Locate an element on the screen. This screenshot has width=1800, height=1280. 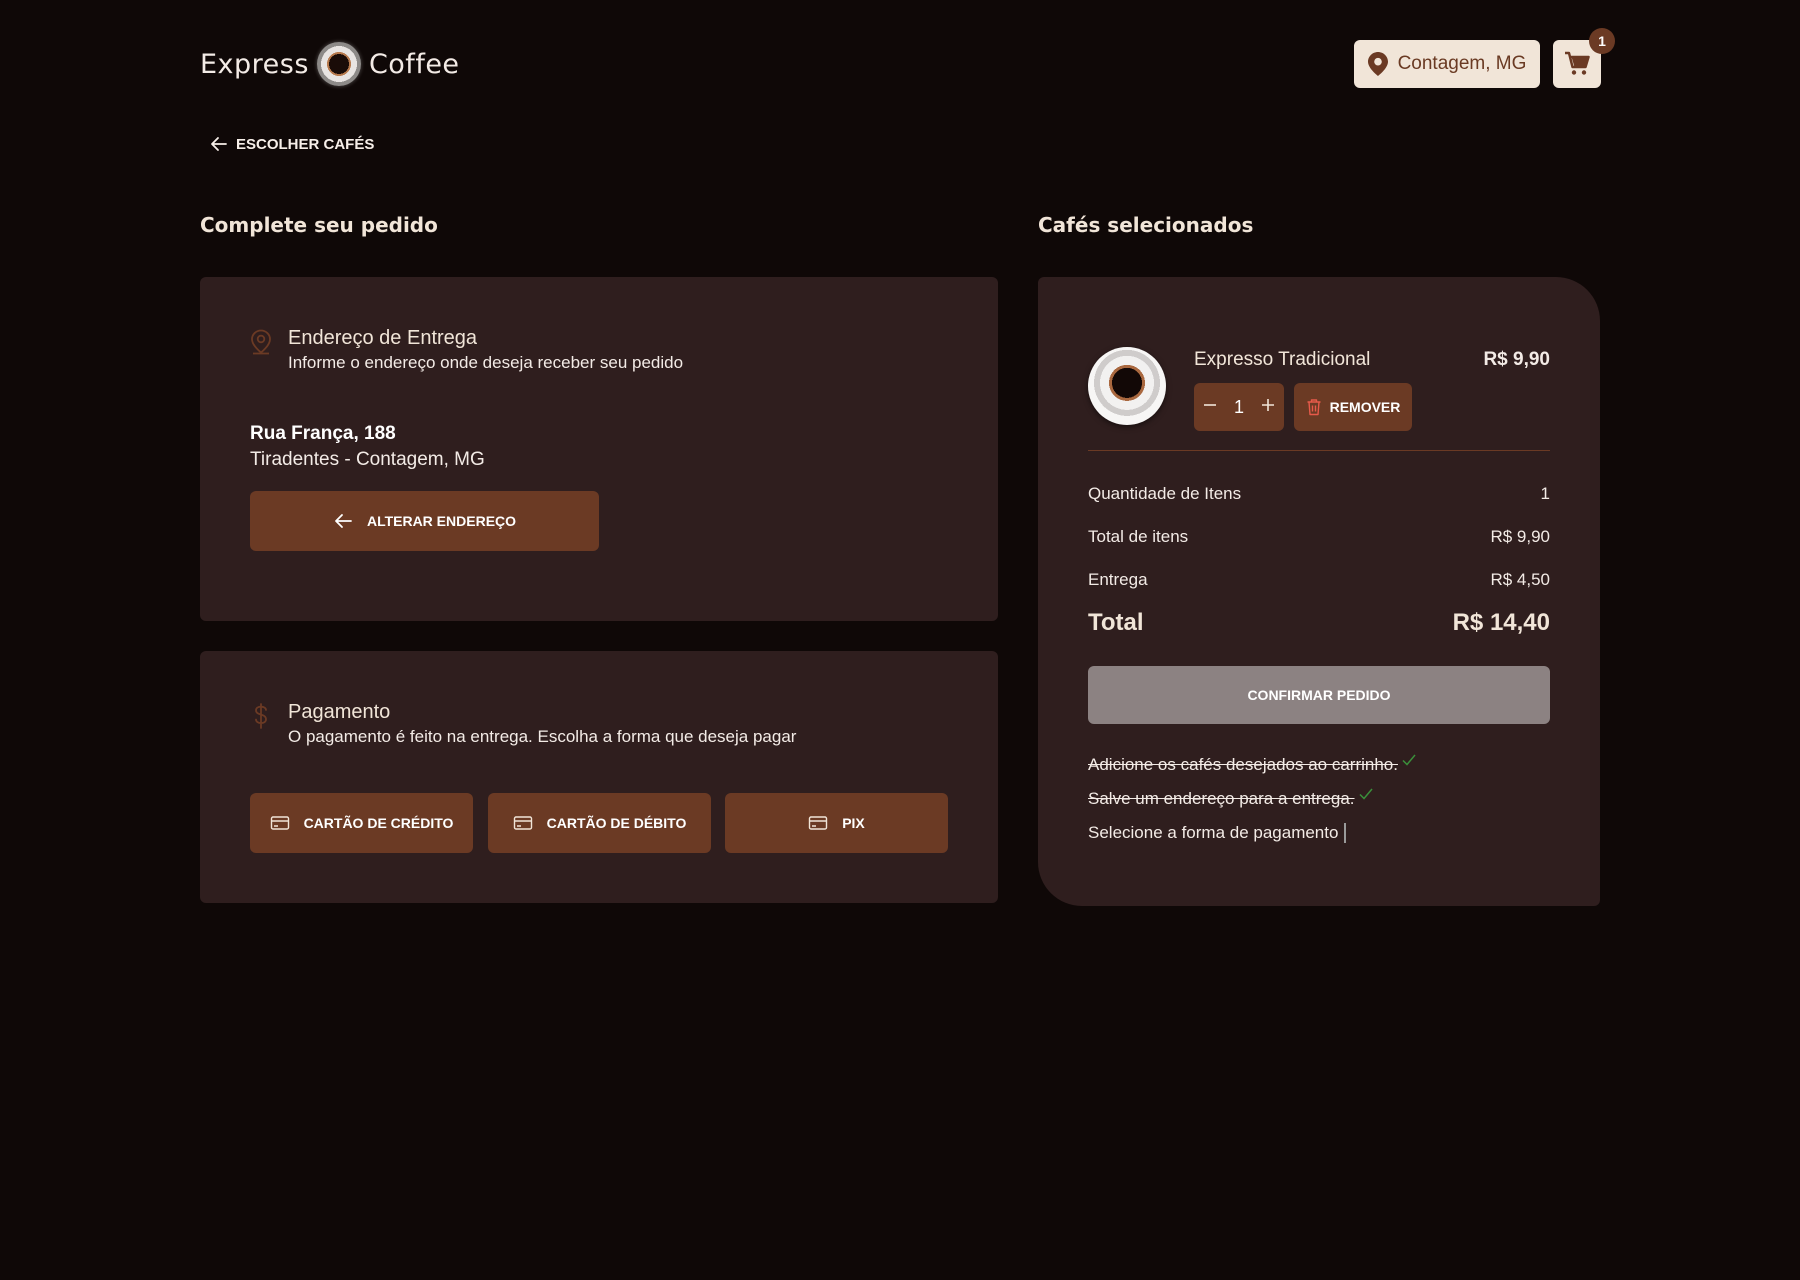
change-address-button: ALTERAR ENDEREÇO is located at coordinates (424, 521).